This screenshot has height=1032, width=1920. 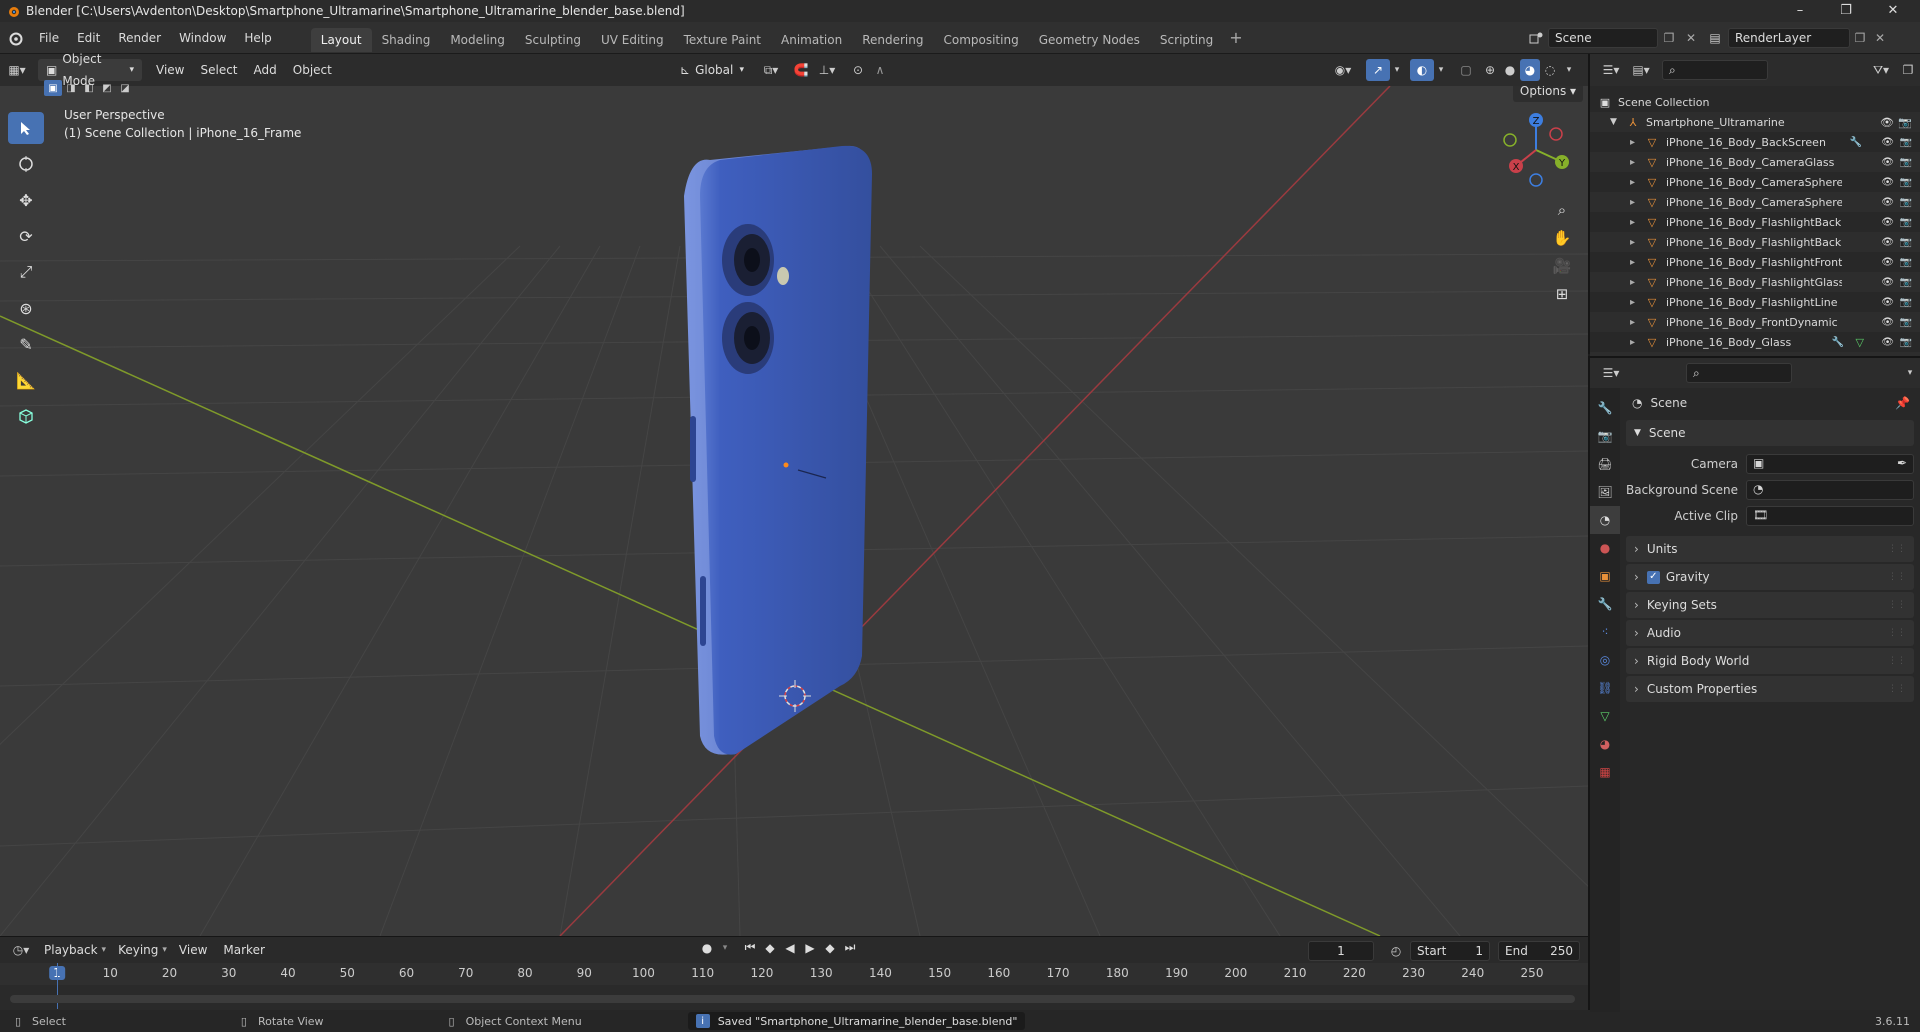 What do you see at coordinates (26, 308) in the screenshot?
I see `transform-tool-icon: ⊛` at bounding box center [26, 308].